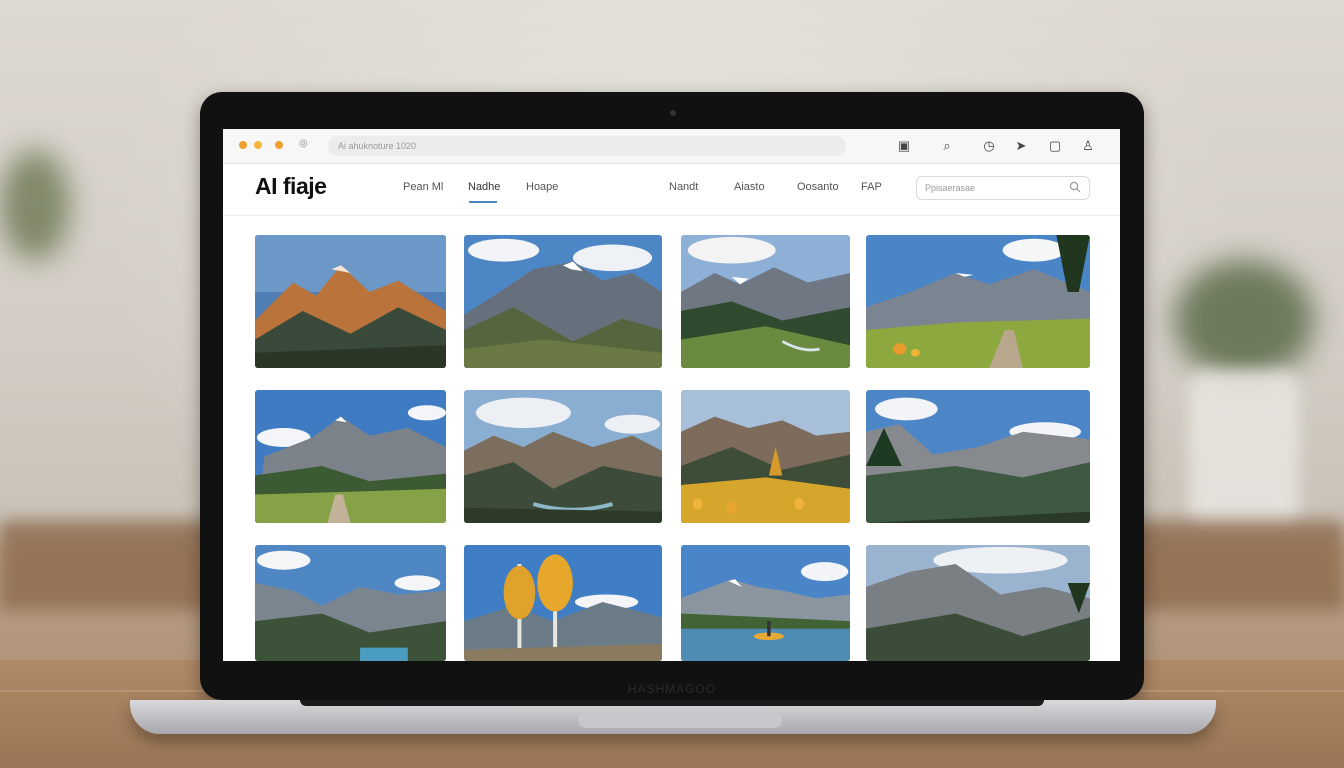 Image resolution: width=1344 pixels, height=768 pixels. Describe the element at coordinates (423, 187) in the screenshot. I see `nav-item-1: Pean Ml` at that location.